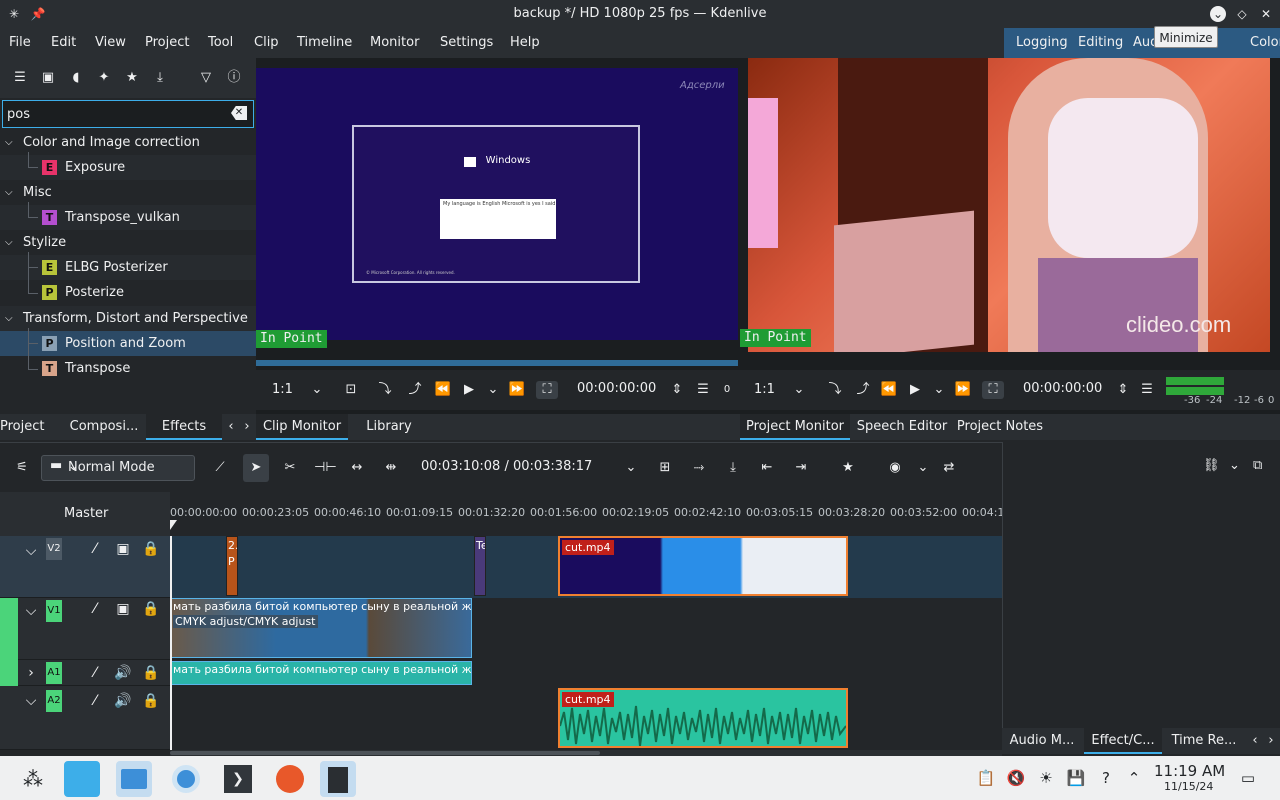 This screenshot has height=800, width=1280. What do you see at coordinates (160, 78) in the screenshot?
I see `download-icon: ⤓` at bounding box center [160, 78].